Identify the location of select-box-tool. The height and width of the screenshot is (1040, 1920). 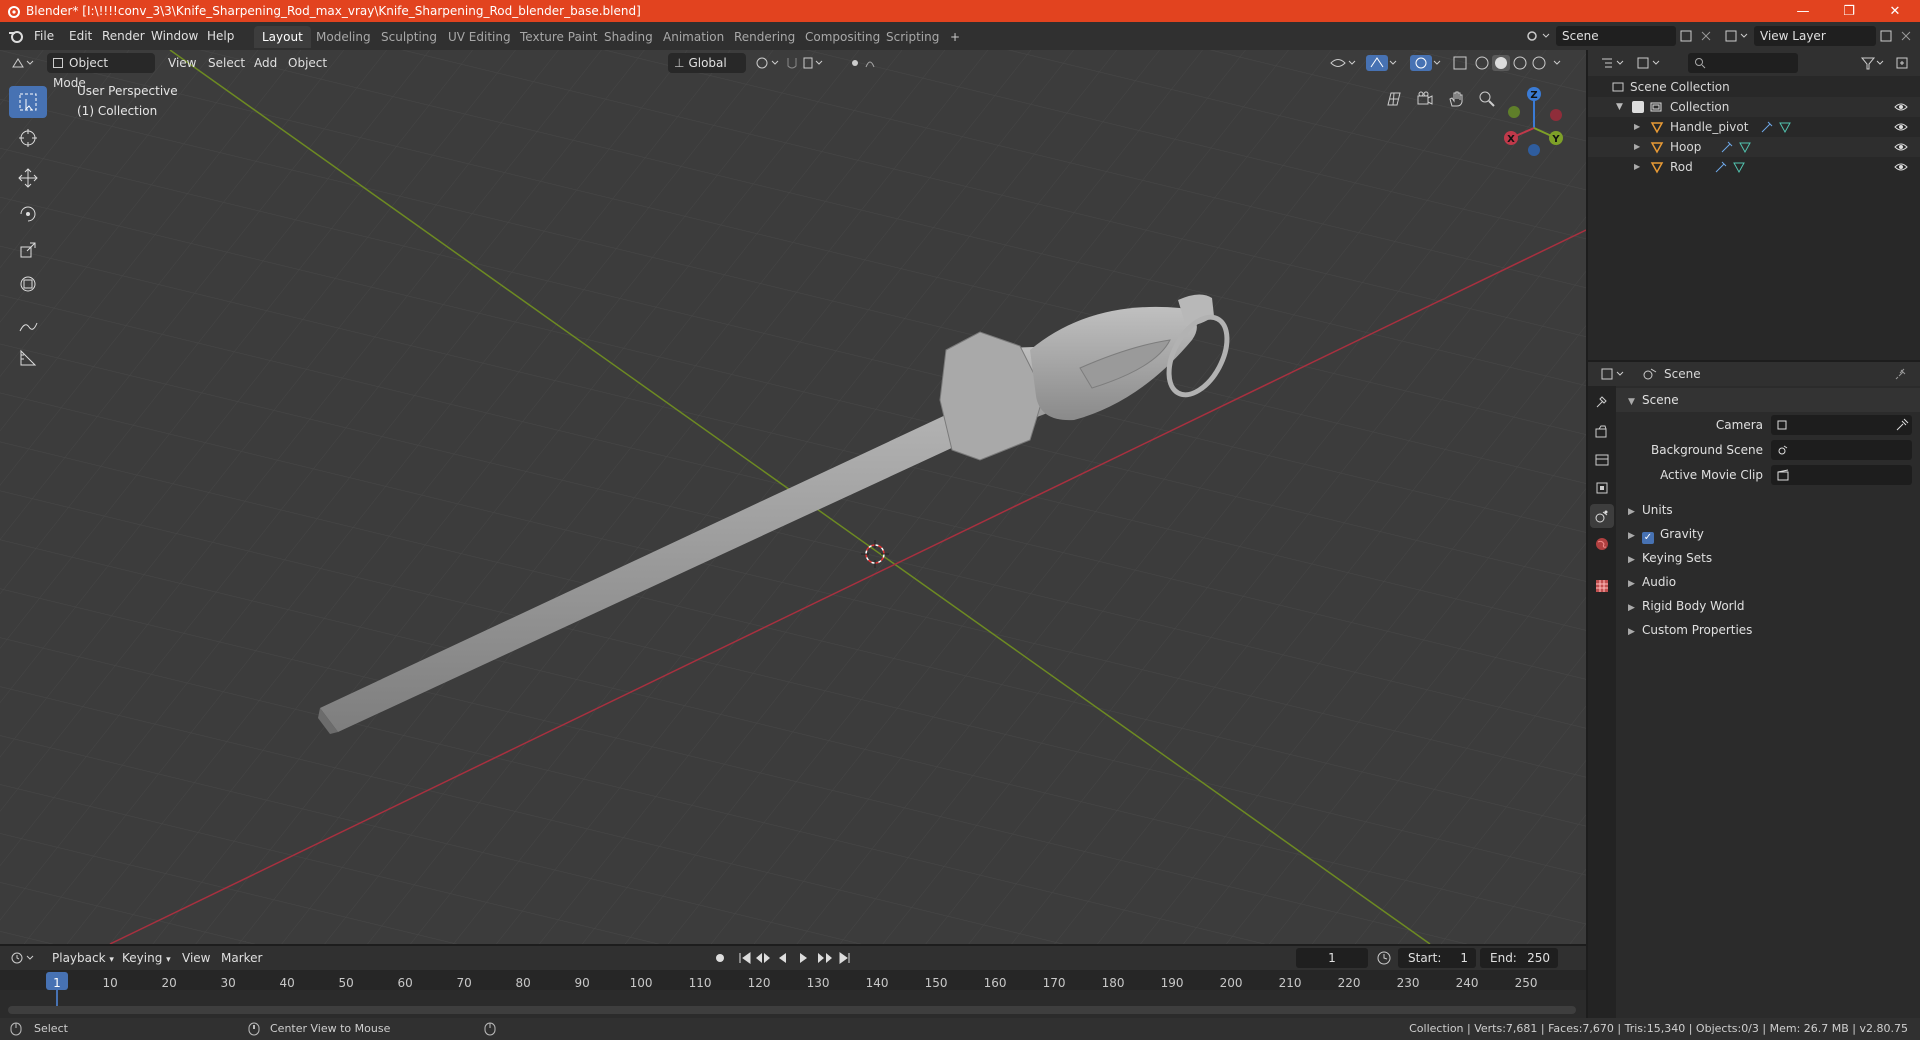
(28, 102).